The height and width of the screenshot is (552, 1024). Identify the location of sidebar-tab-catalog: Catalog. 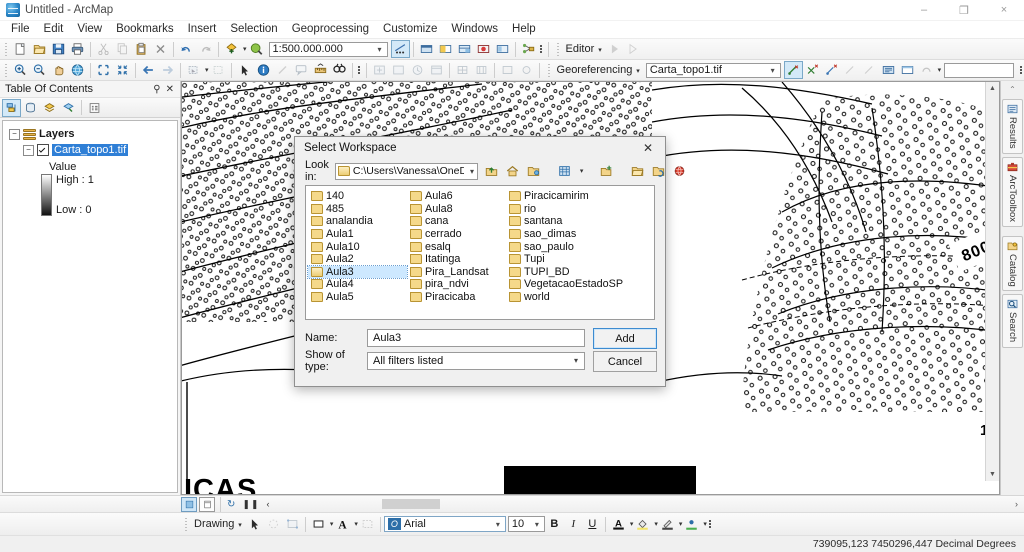
(1012, 263).